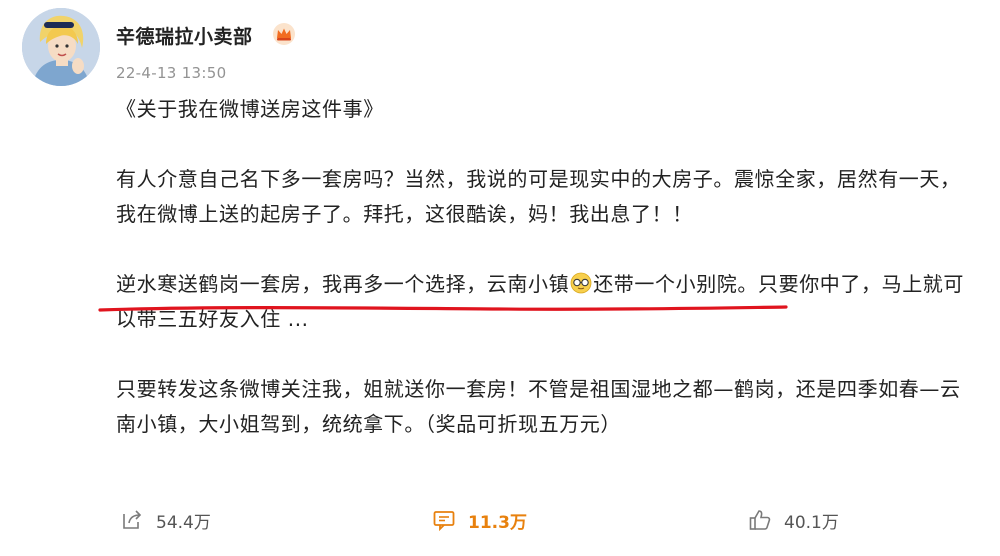 Image resolution: width=1000 pixels, height=556 pixels. I want to click on comment-button: 11.3万, so click(479, 520).